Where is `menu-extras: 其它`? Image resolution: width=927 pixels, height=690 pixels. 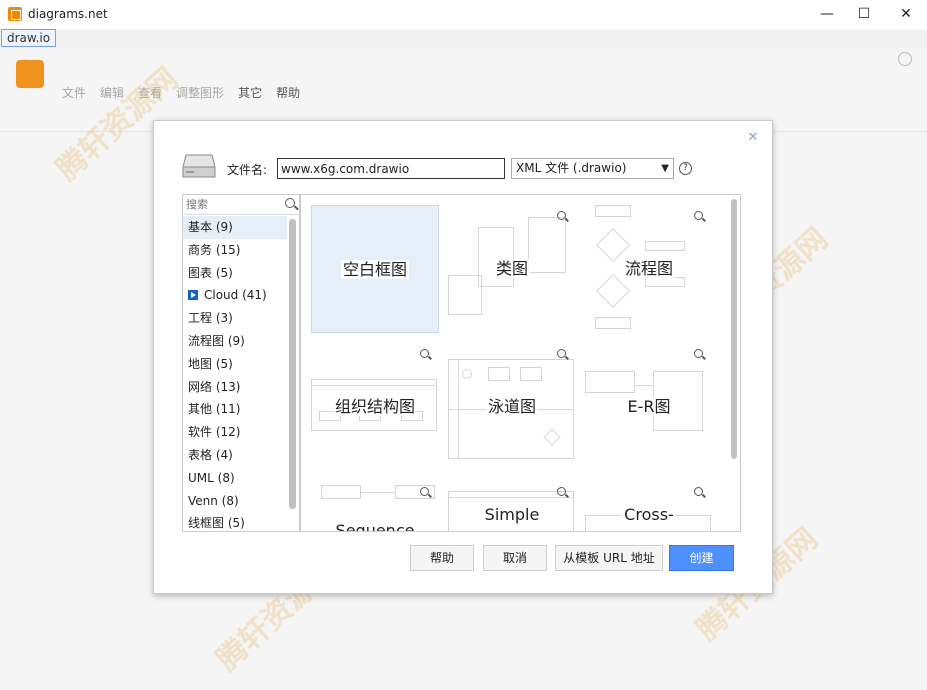
menu-extras: 其它 is located at coordinates (250, 92).